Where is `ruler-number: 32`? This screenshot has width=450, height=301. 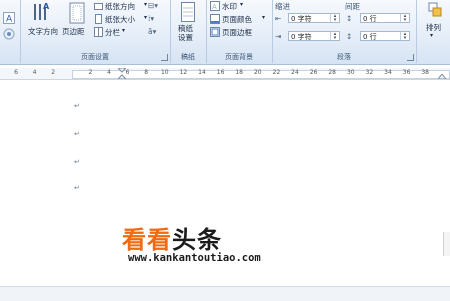 ruler-number: 32 is located at coordinates (369, 72).